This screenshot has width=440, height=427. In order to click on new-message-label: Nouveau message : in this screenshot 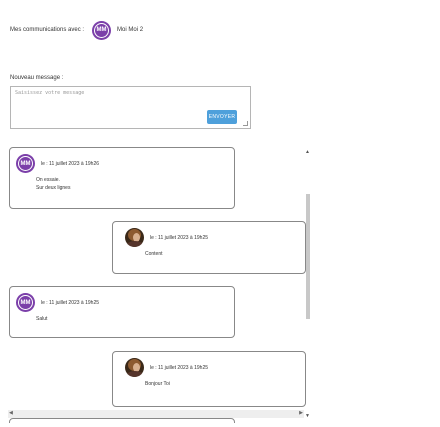, I will do `click(37, 78)`.